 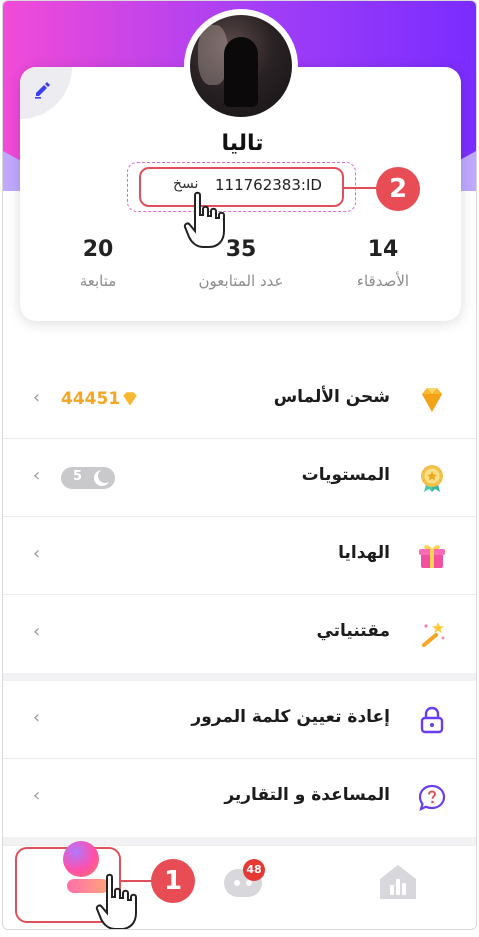 I want to click on menu-item-belongings: مقتنياتي ‹, so click(x=239, y=634).